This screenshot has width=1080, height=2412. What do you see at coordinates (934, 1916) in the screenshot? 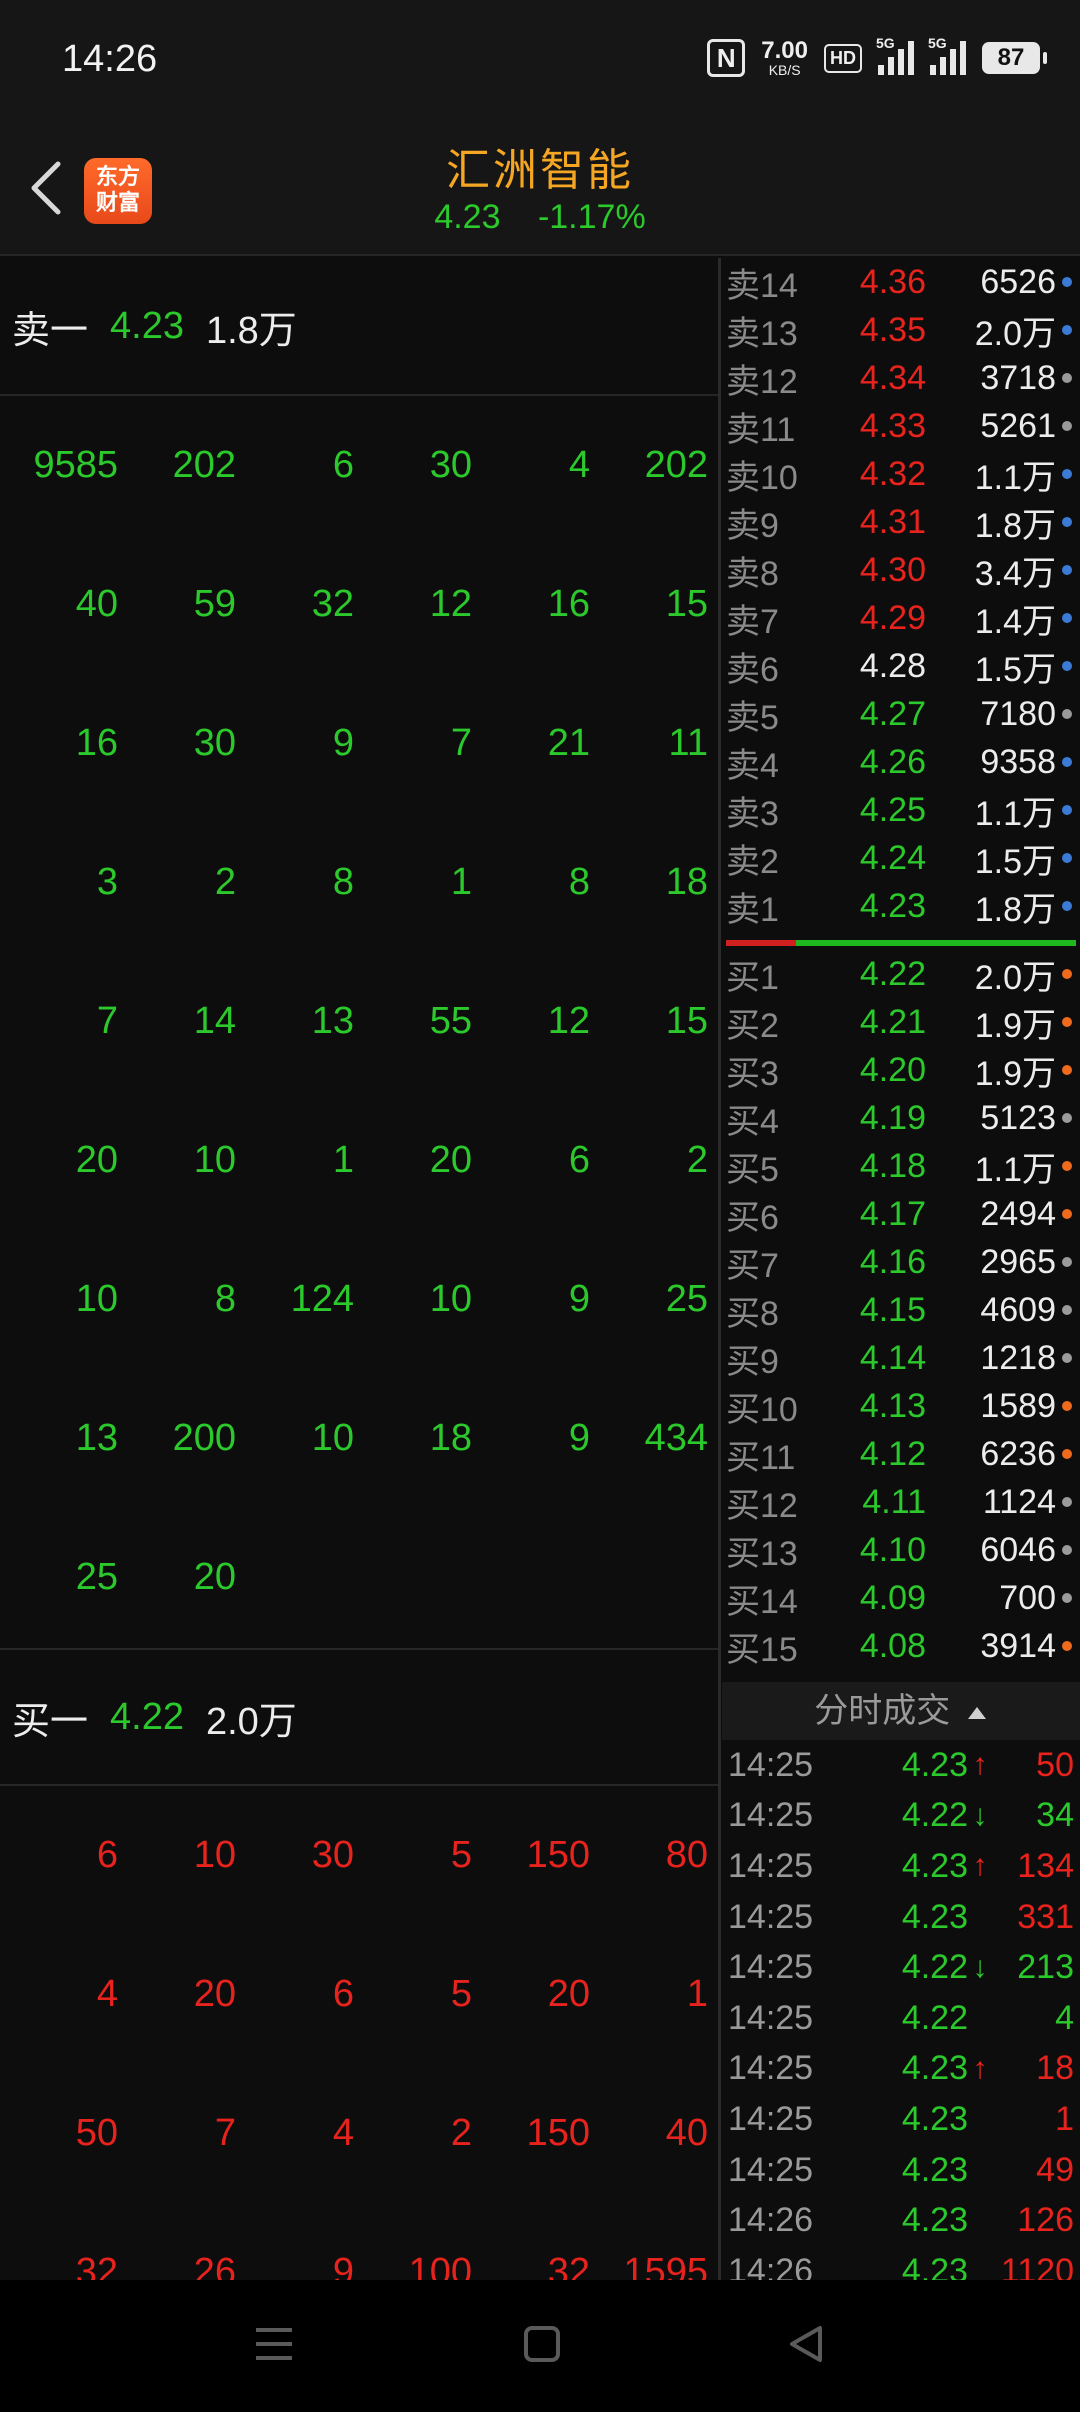
I see `tick-price: 4.23` at bounding box center [934, 1916].